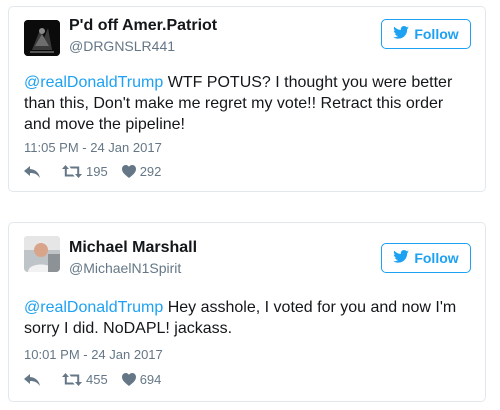 This screenshot has width=500, height=410. What do you see at coordinates (150, 379) in the screenshot?
I see `like-count: 694` at bounding box center [150, 379].